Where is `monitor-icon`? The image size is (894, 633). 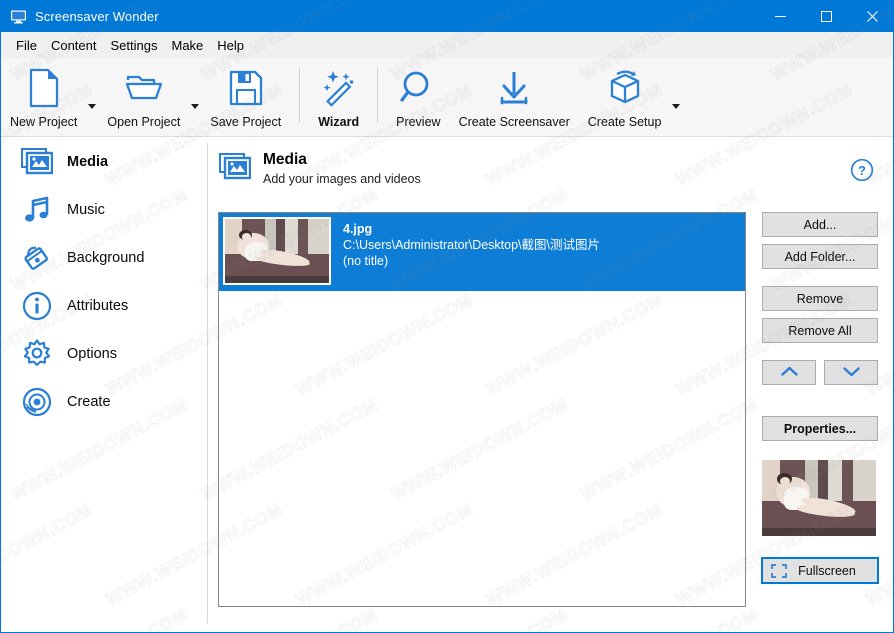 monitor-icon is located at coordinates (18, 16).